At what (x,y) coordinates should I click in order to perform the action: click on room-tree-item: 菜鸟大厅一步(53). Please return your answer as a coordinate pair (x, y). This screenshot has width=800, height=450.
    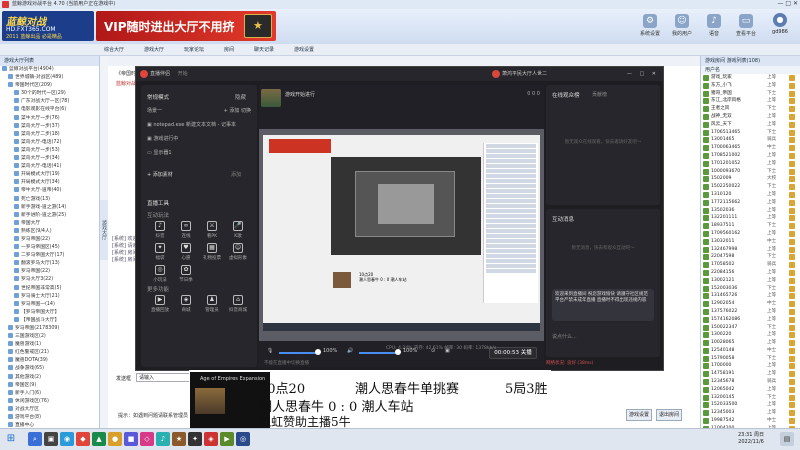
    Looking at the image, I should click on (50, 150).